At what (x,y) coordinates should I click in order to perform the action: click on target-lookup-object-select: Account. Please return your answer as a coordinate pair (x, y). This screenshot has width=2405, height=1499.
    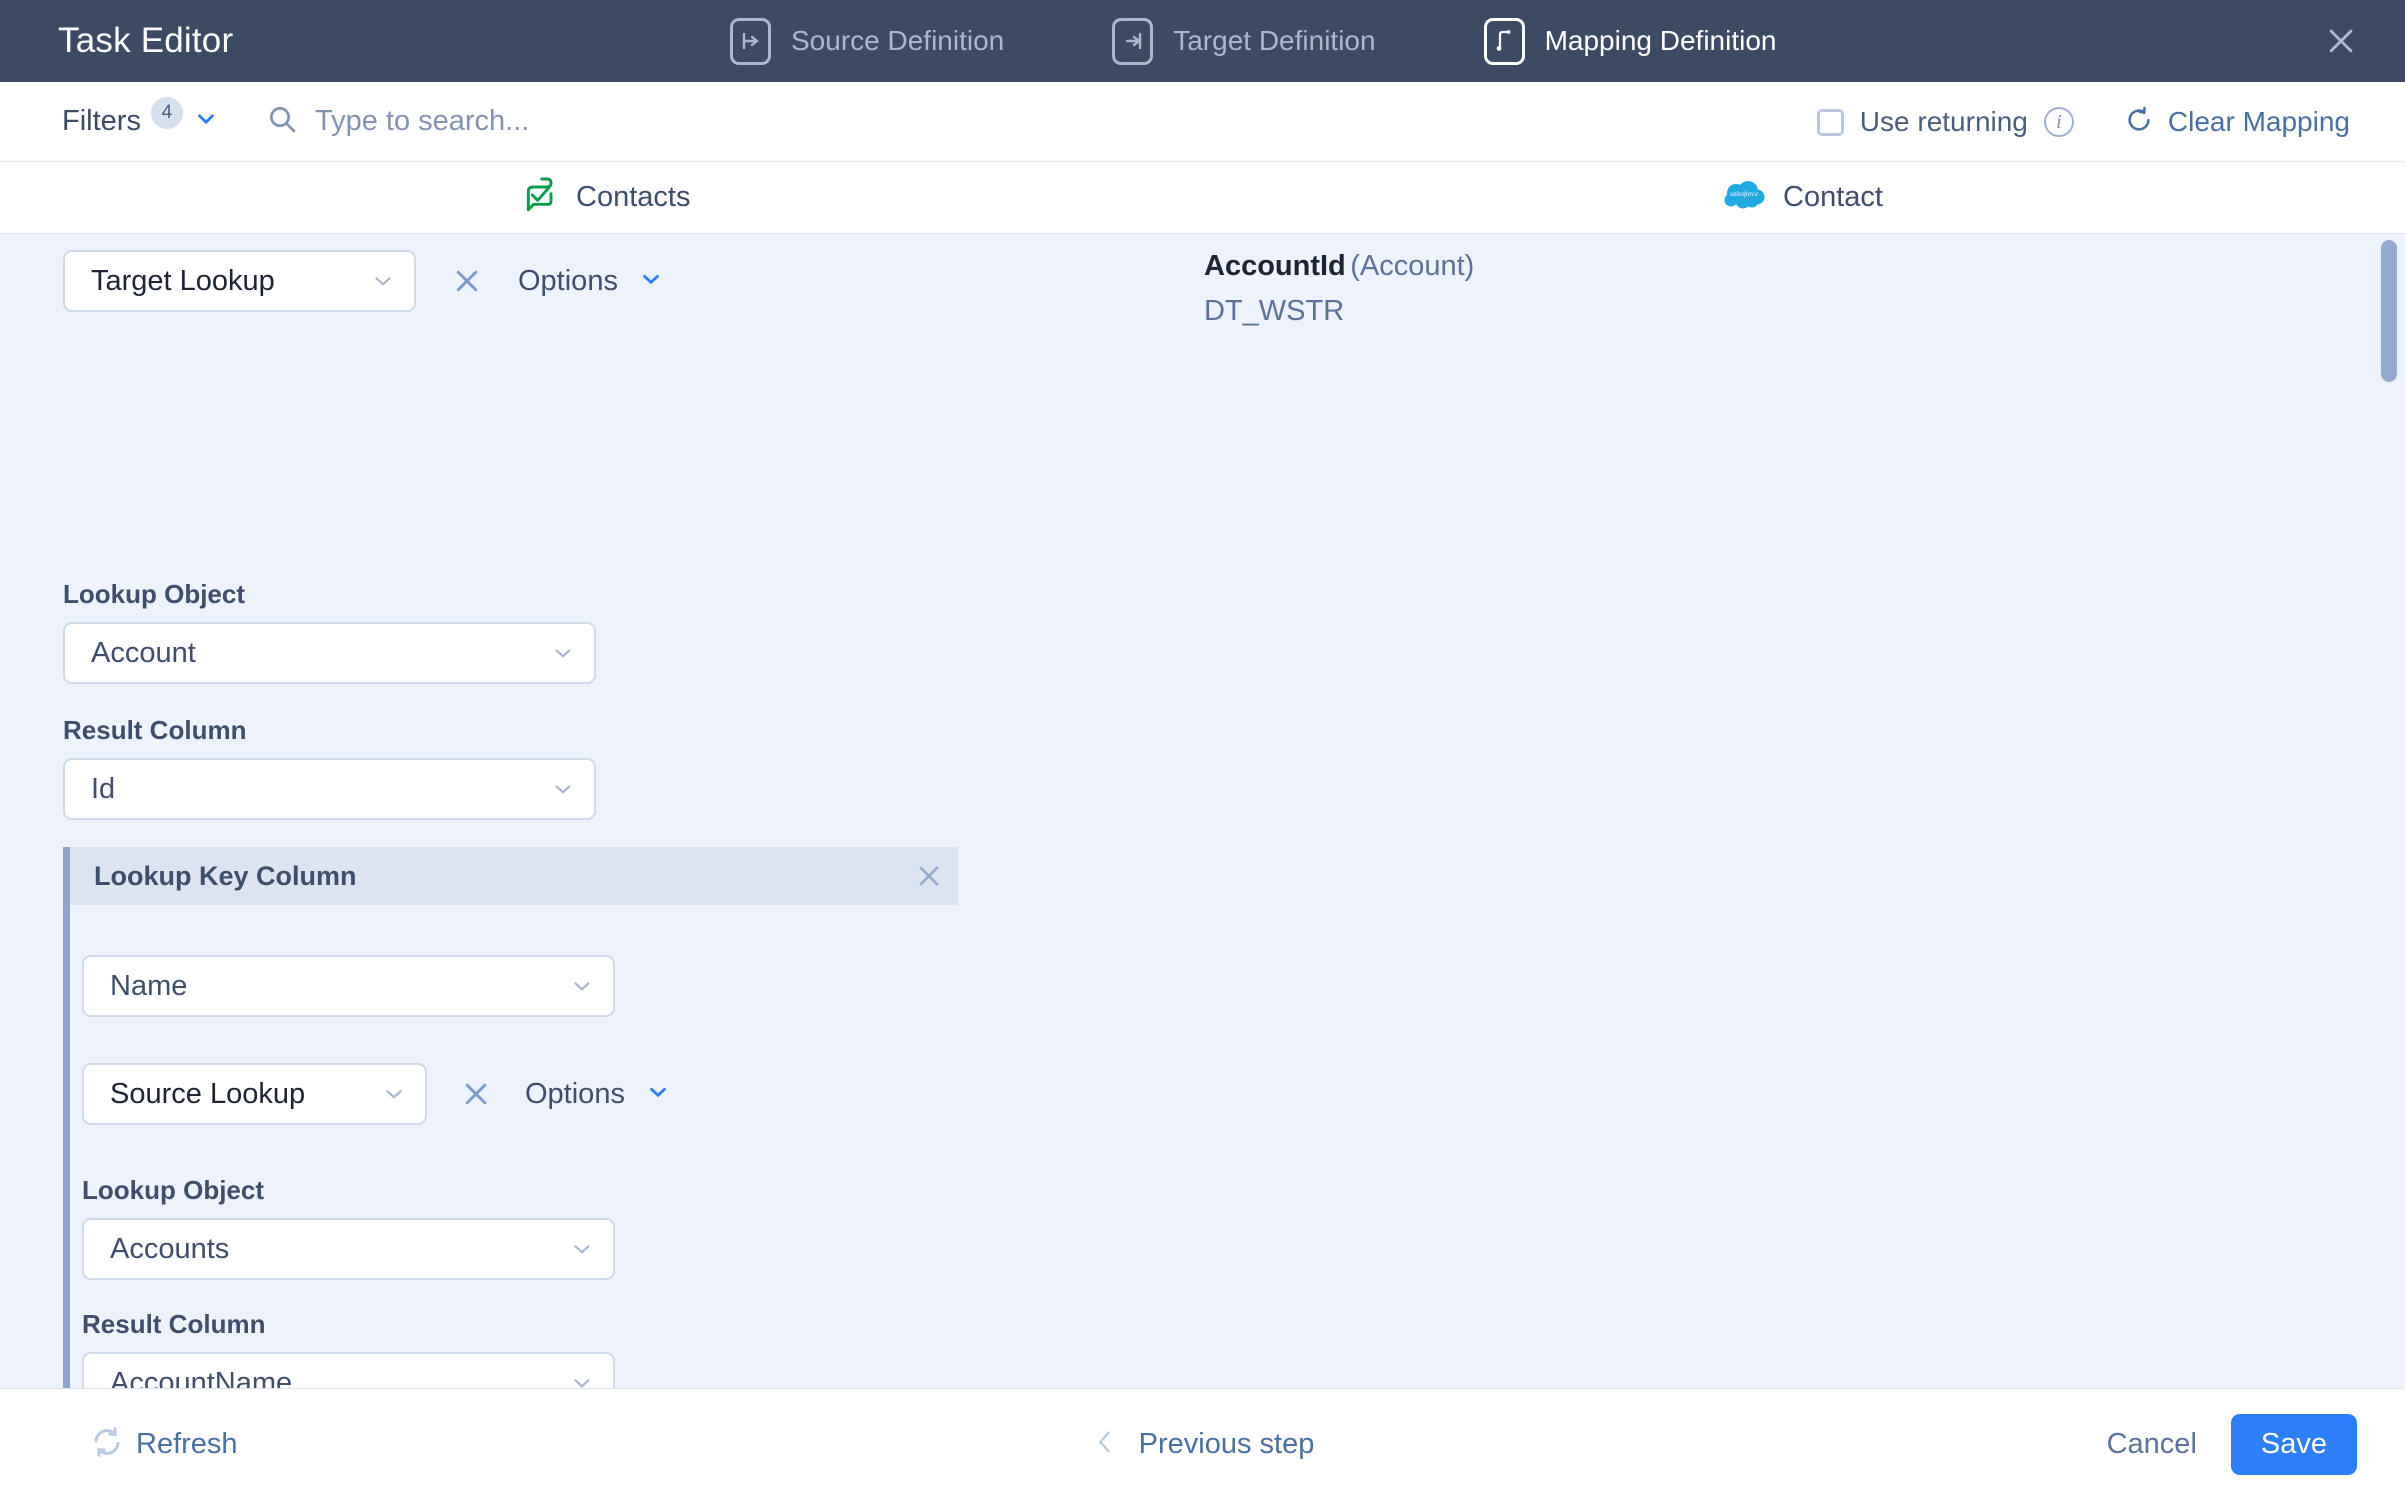
    Looking at the image, I should click on (329, 653).